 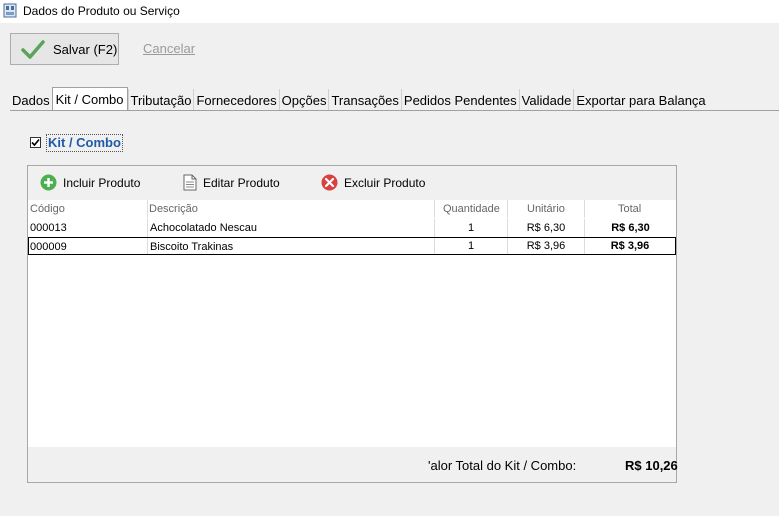 I want to click on cell-code: 000009, so click(x=48, y=247).